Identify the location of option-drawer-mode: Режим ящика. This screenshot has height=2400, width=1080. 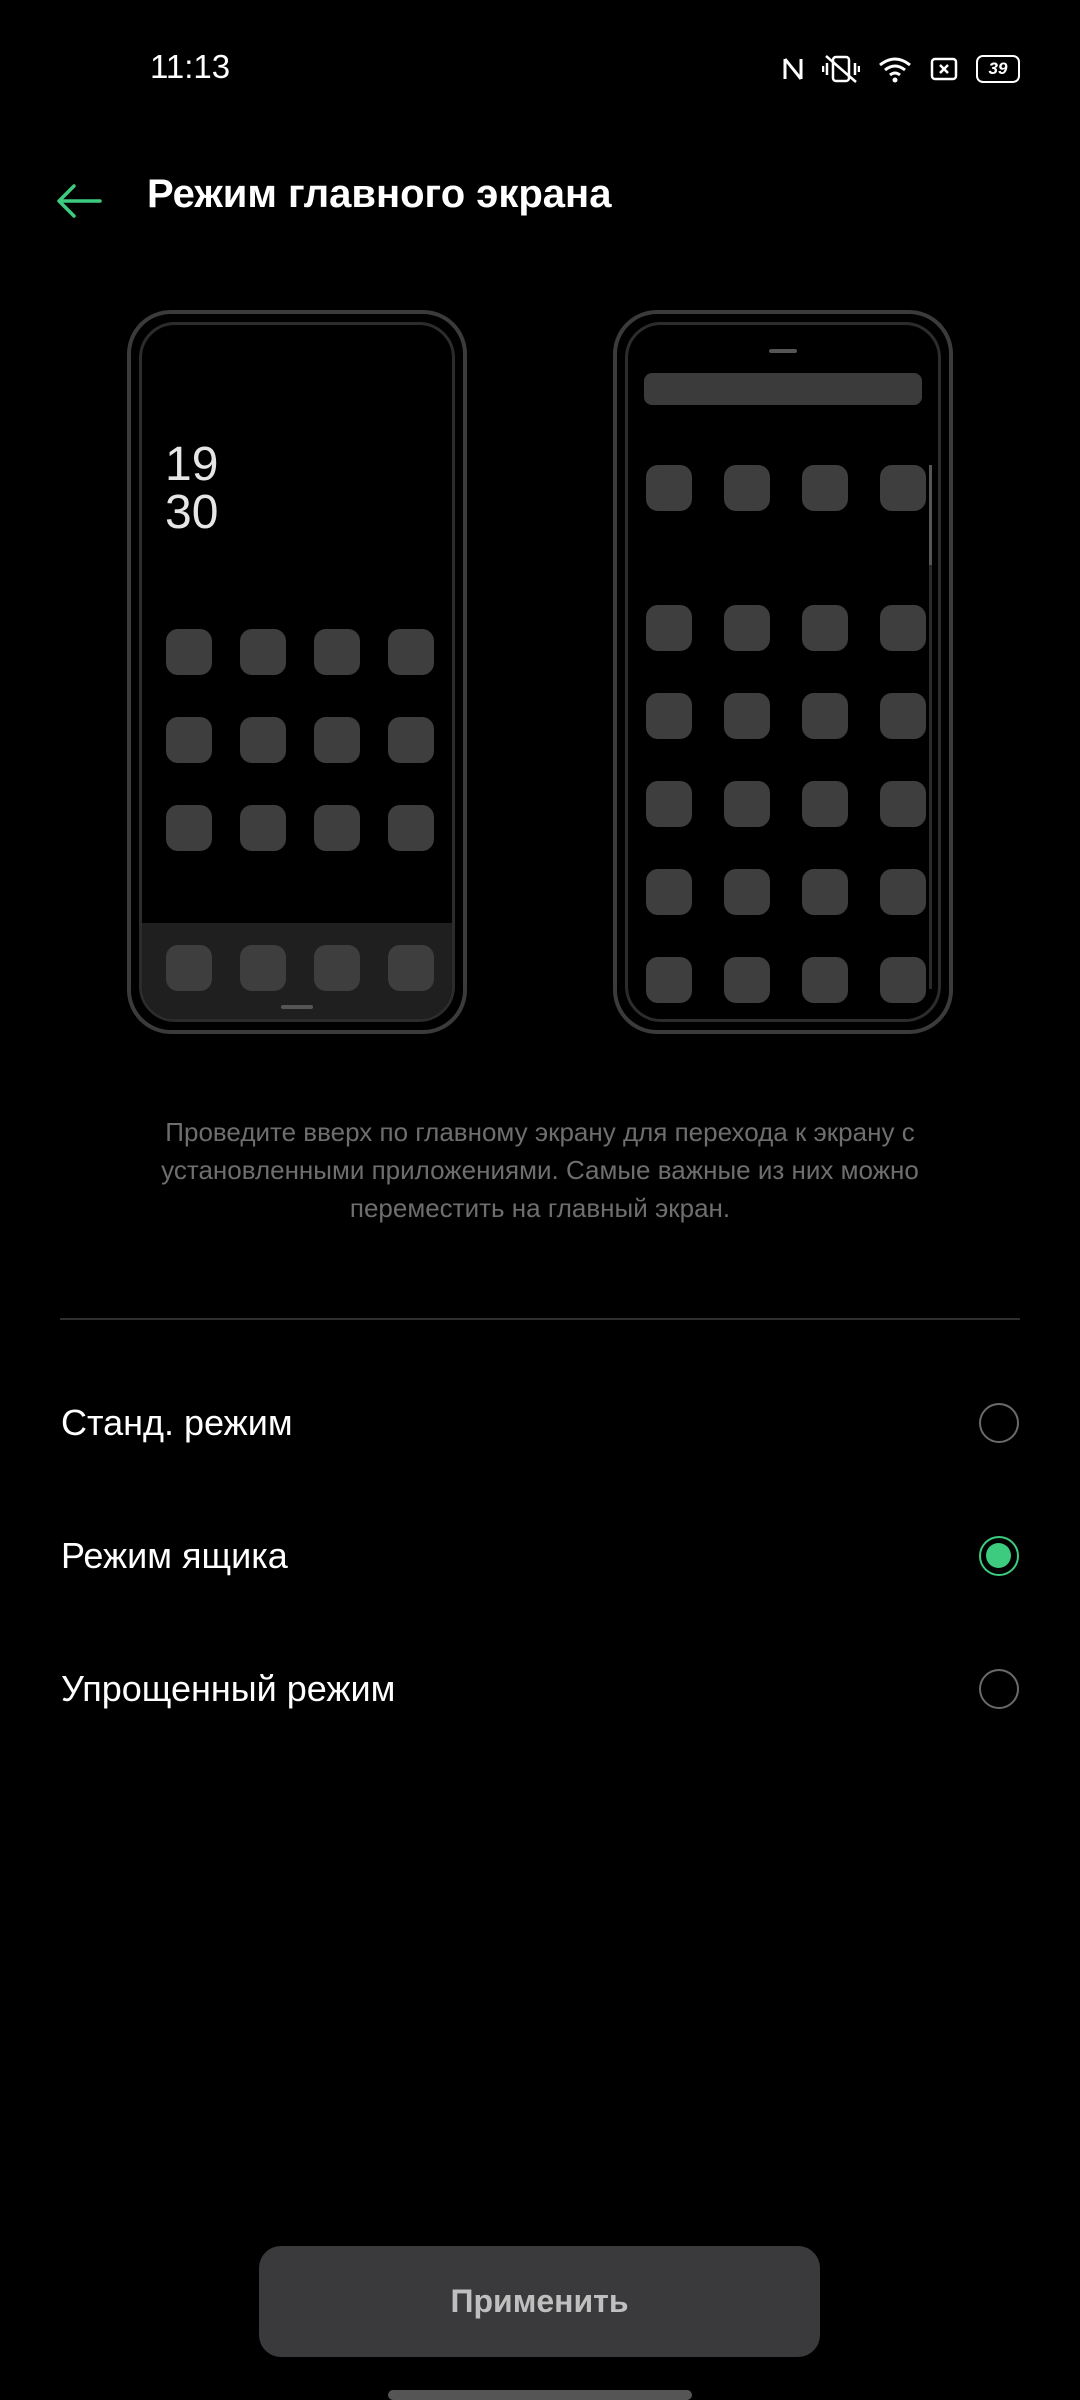
(540, 1556).